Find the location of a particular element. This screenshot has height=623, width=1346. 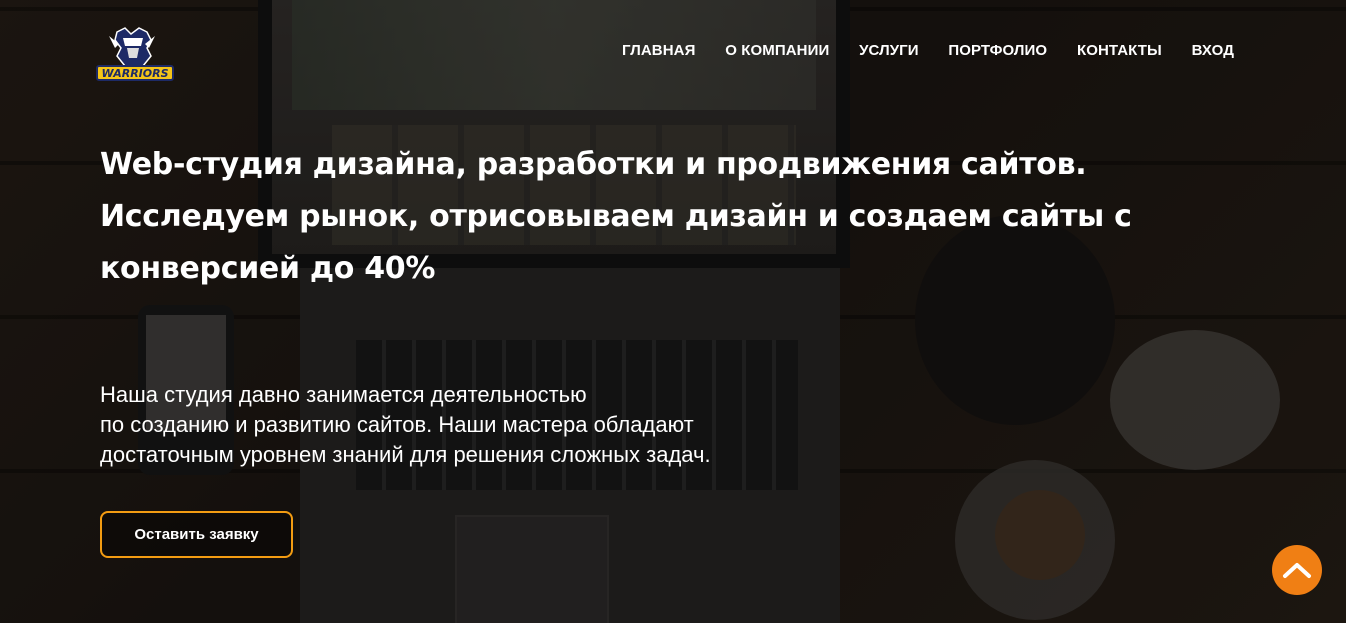

nav-item-services: УСЛУГИ is located at coordinates (889, 49).